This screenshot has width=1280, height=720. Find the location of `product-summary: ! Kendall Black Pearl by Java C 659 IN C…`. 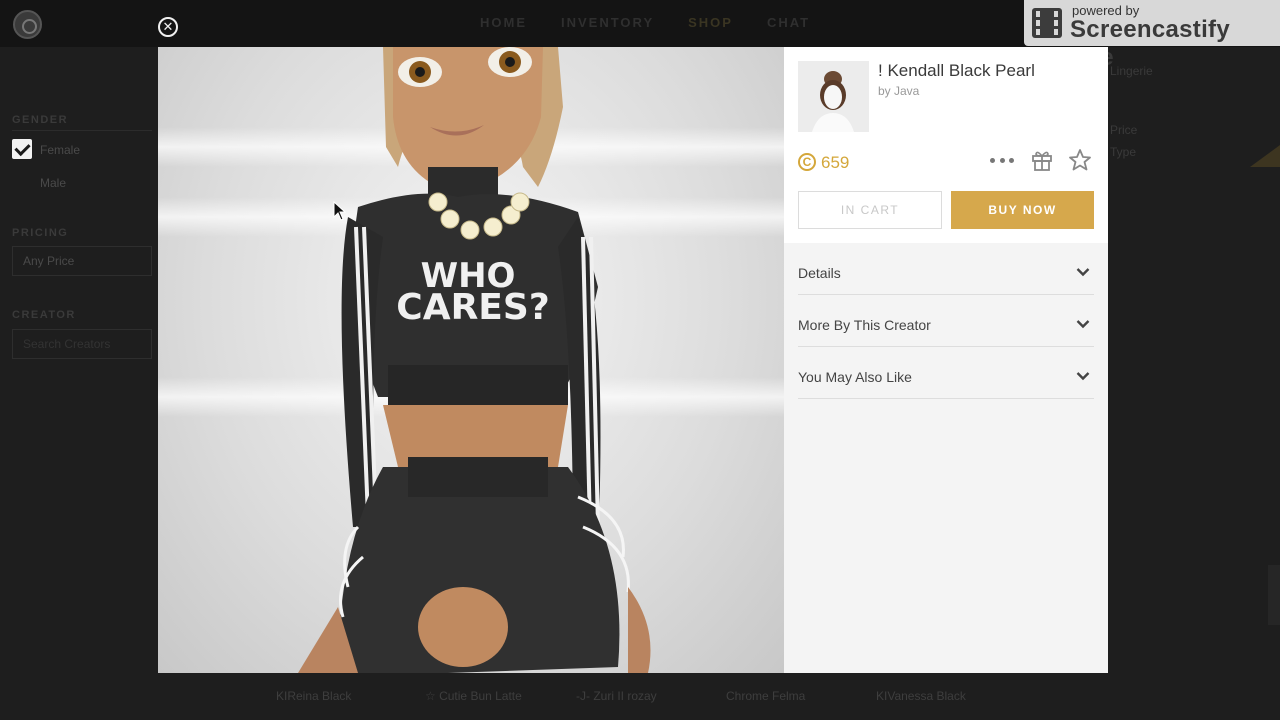

product-summary: ! Kendall Black Pearl by Java C 659 IN C… is located at coordinates (946, 145).